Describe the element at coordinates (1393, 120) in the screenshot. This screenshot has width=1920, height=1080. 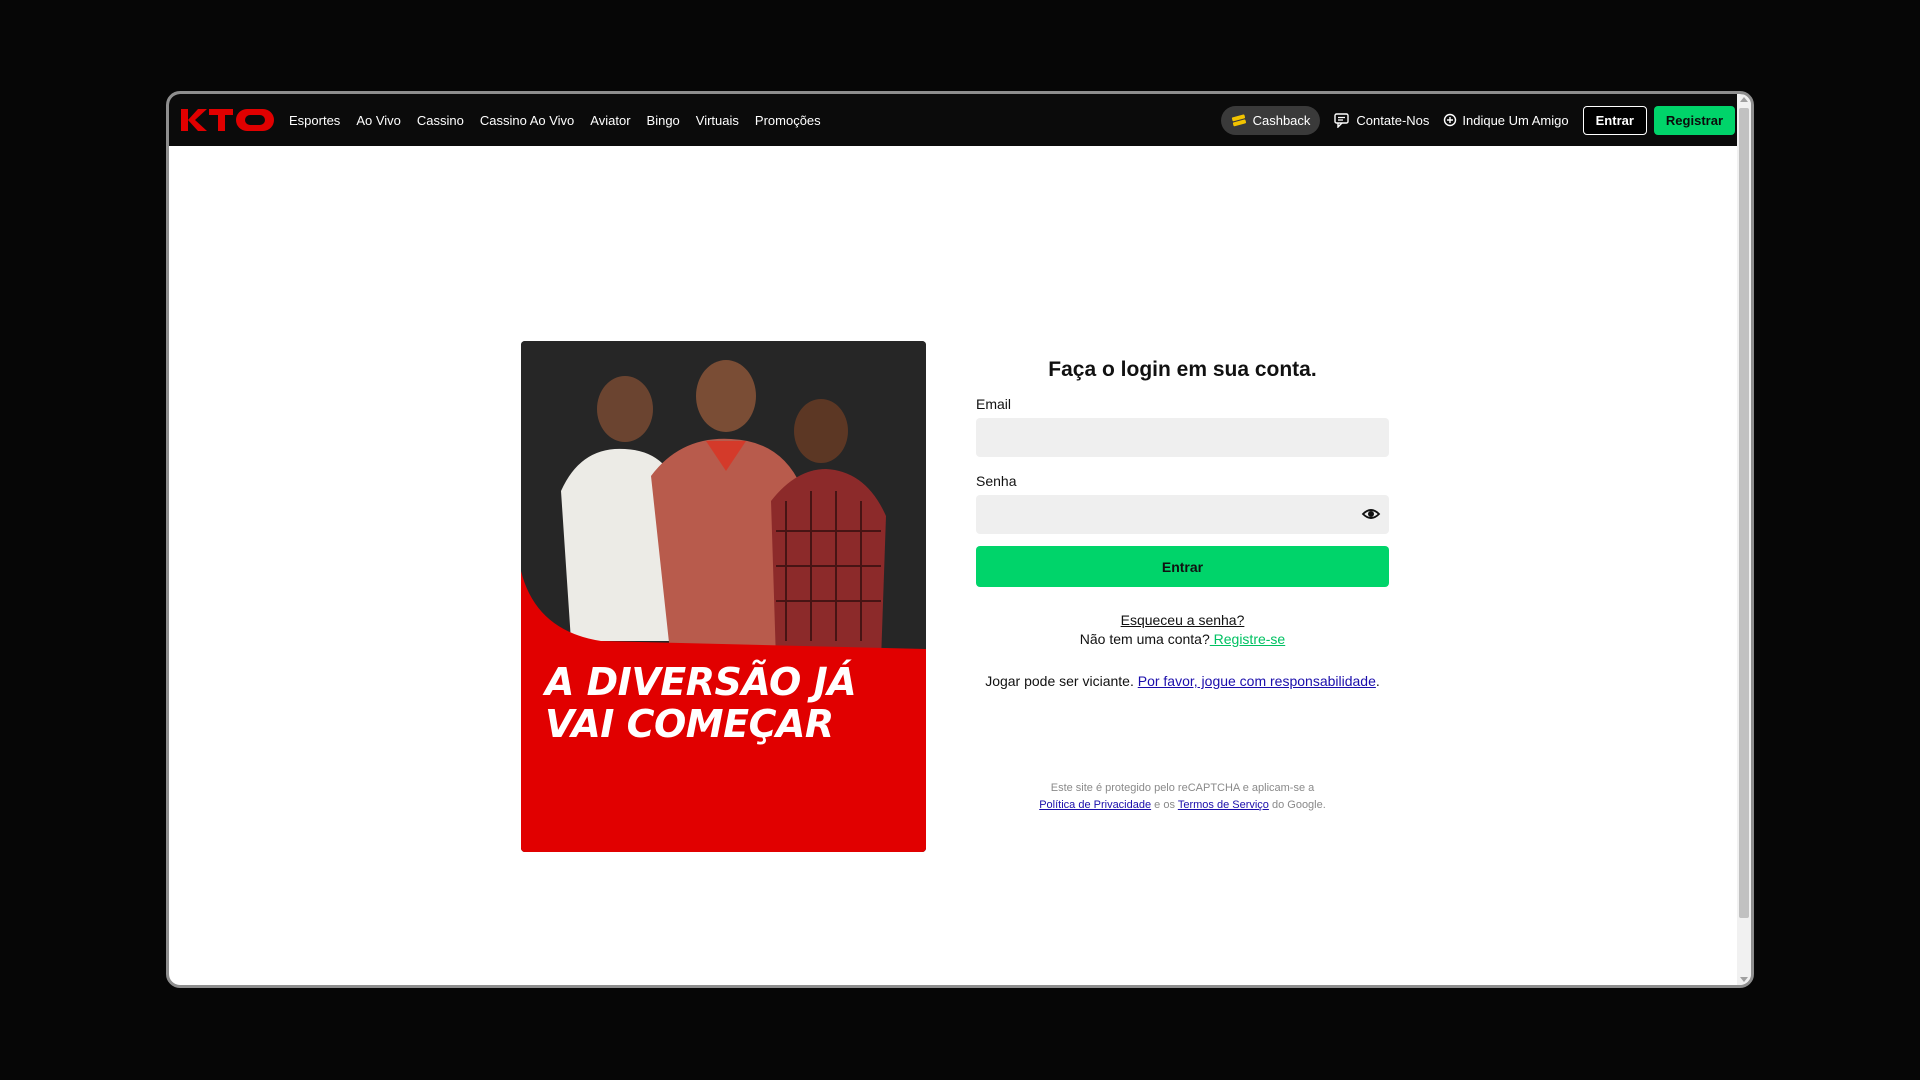
I see `contact-label: Contate-Nos` at that location.